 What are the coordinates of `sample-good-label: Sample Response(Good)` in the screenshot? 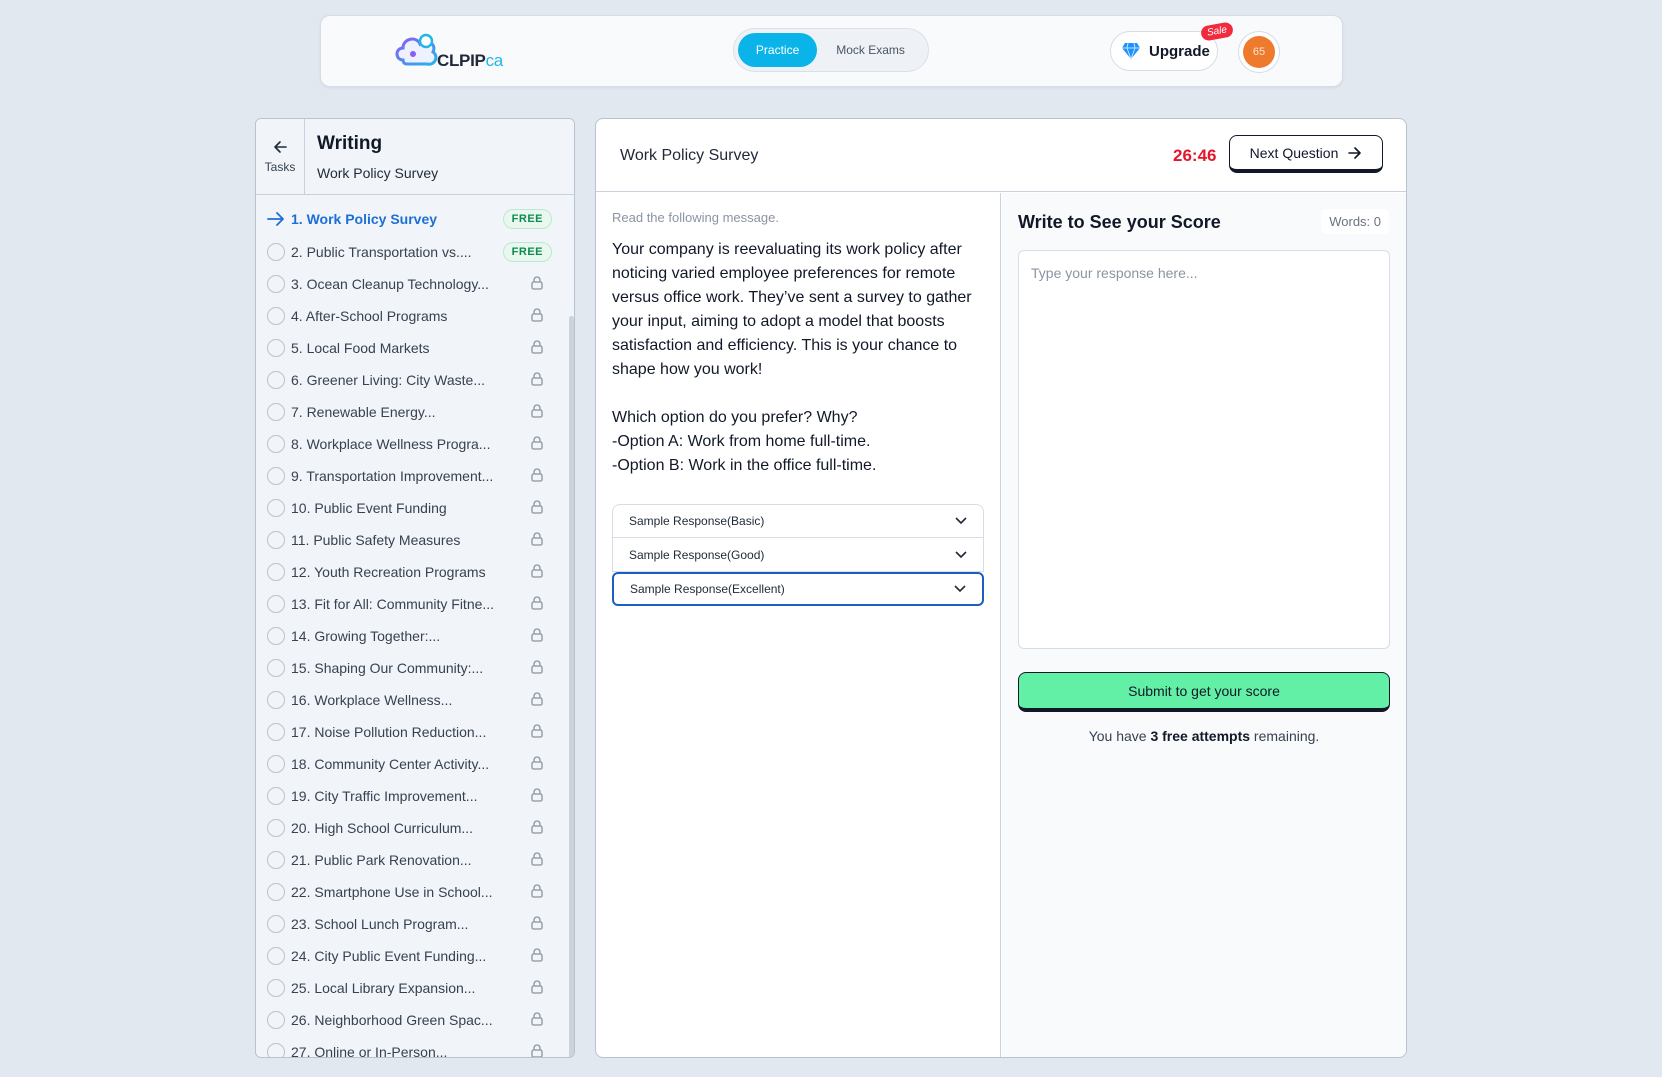 It's located at (697, 554).